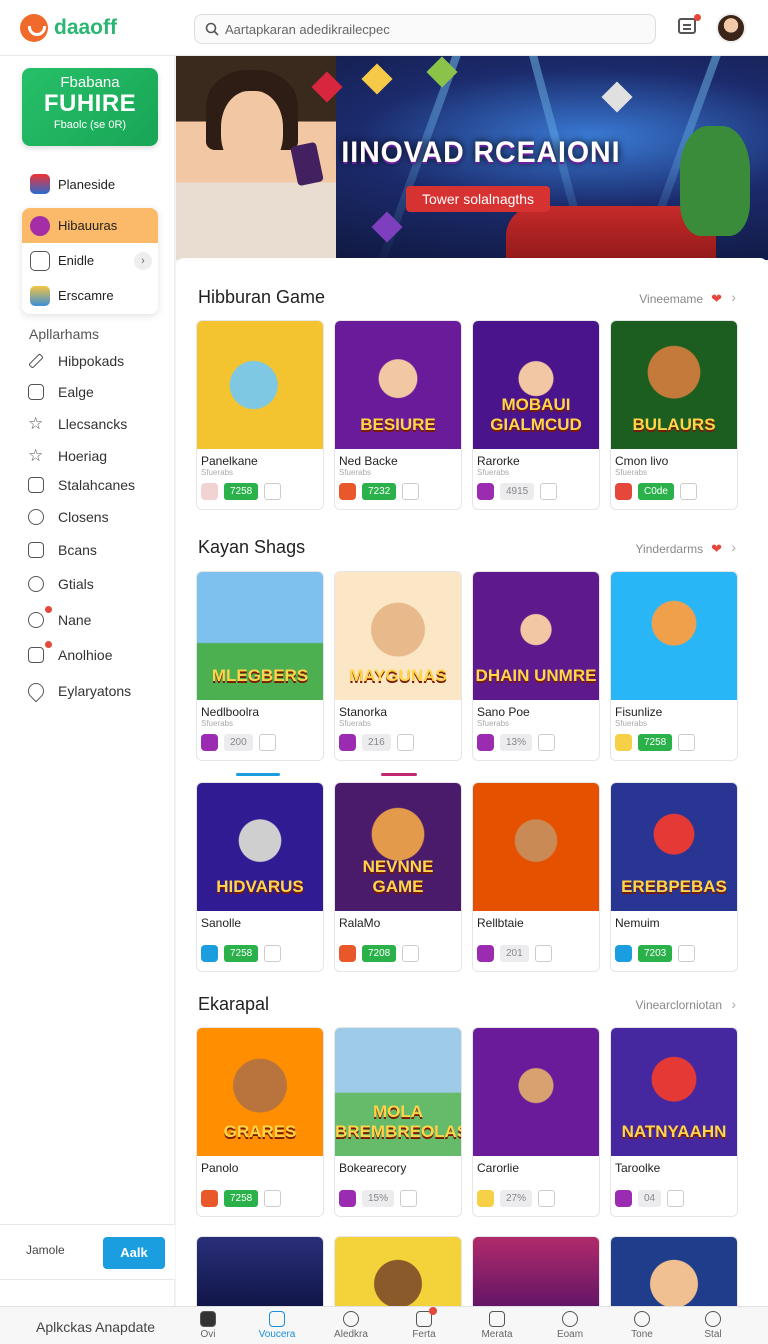 This screenshot has height=1344, width=768. I want to click on game-card: Fisunlize Sfuerabs 7258, so click(674, 666).